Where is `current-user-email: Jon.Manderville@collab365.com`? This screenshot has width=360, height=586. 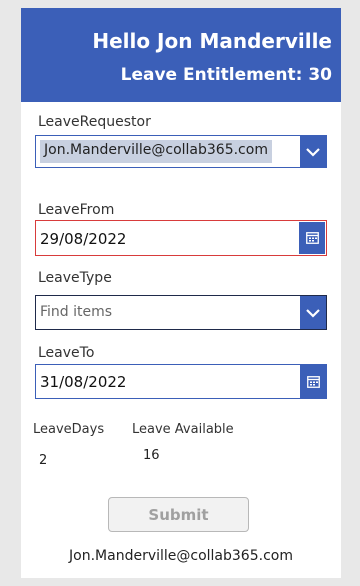 current-user-email: Jon.Manderville@collab365.com is located at coordinates (181, 556).